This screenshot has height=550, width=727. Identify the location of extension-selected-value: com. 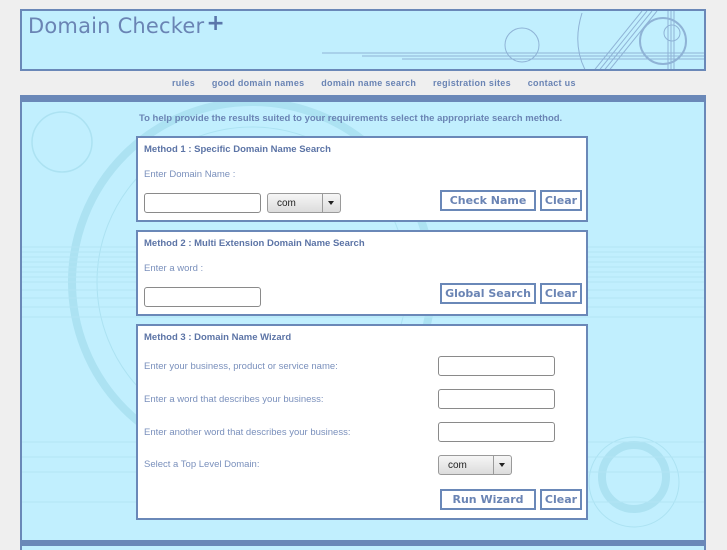
(286, 203).